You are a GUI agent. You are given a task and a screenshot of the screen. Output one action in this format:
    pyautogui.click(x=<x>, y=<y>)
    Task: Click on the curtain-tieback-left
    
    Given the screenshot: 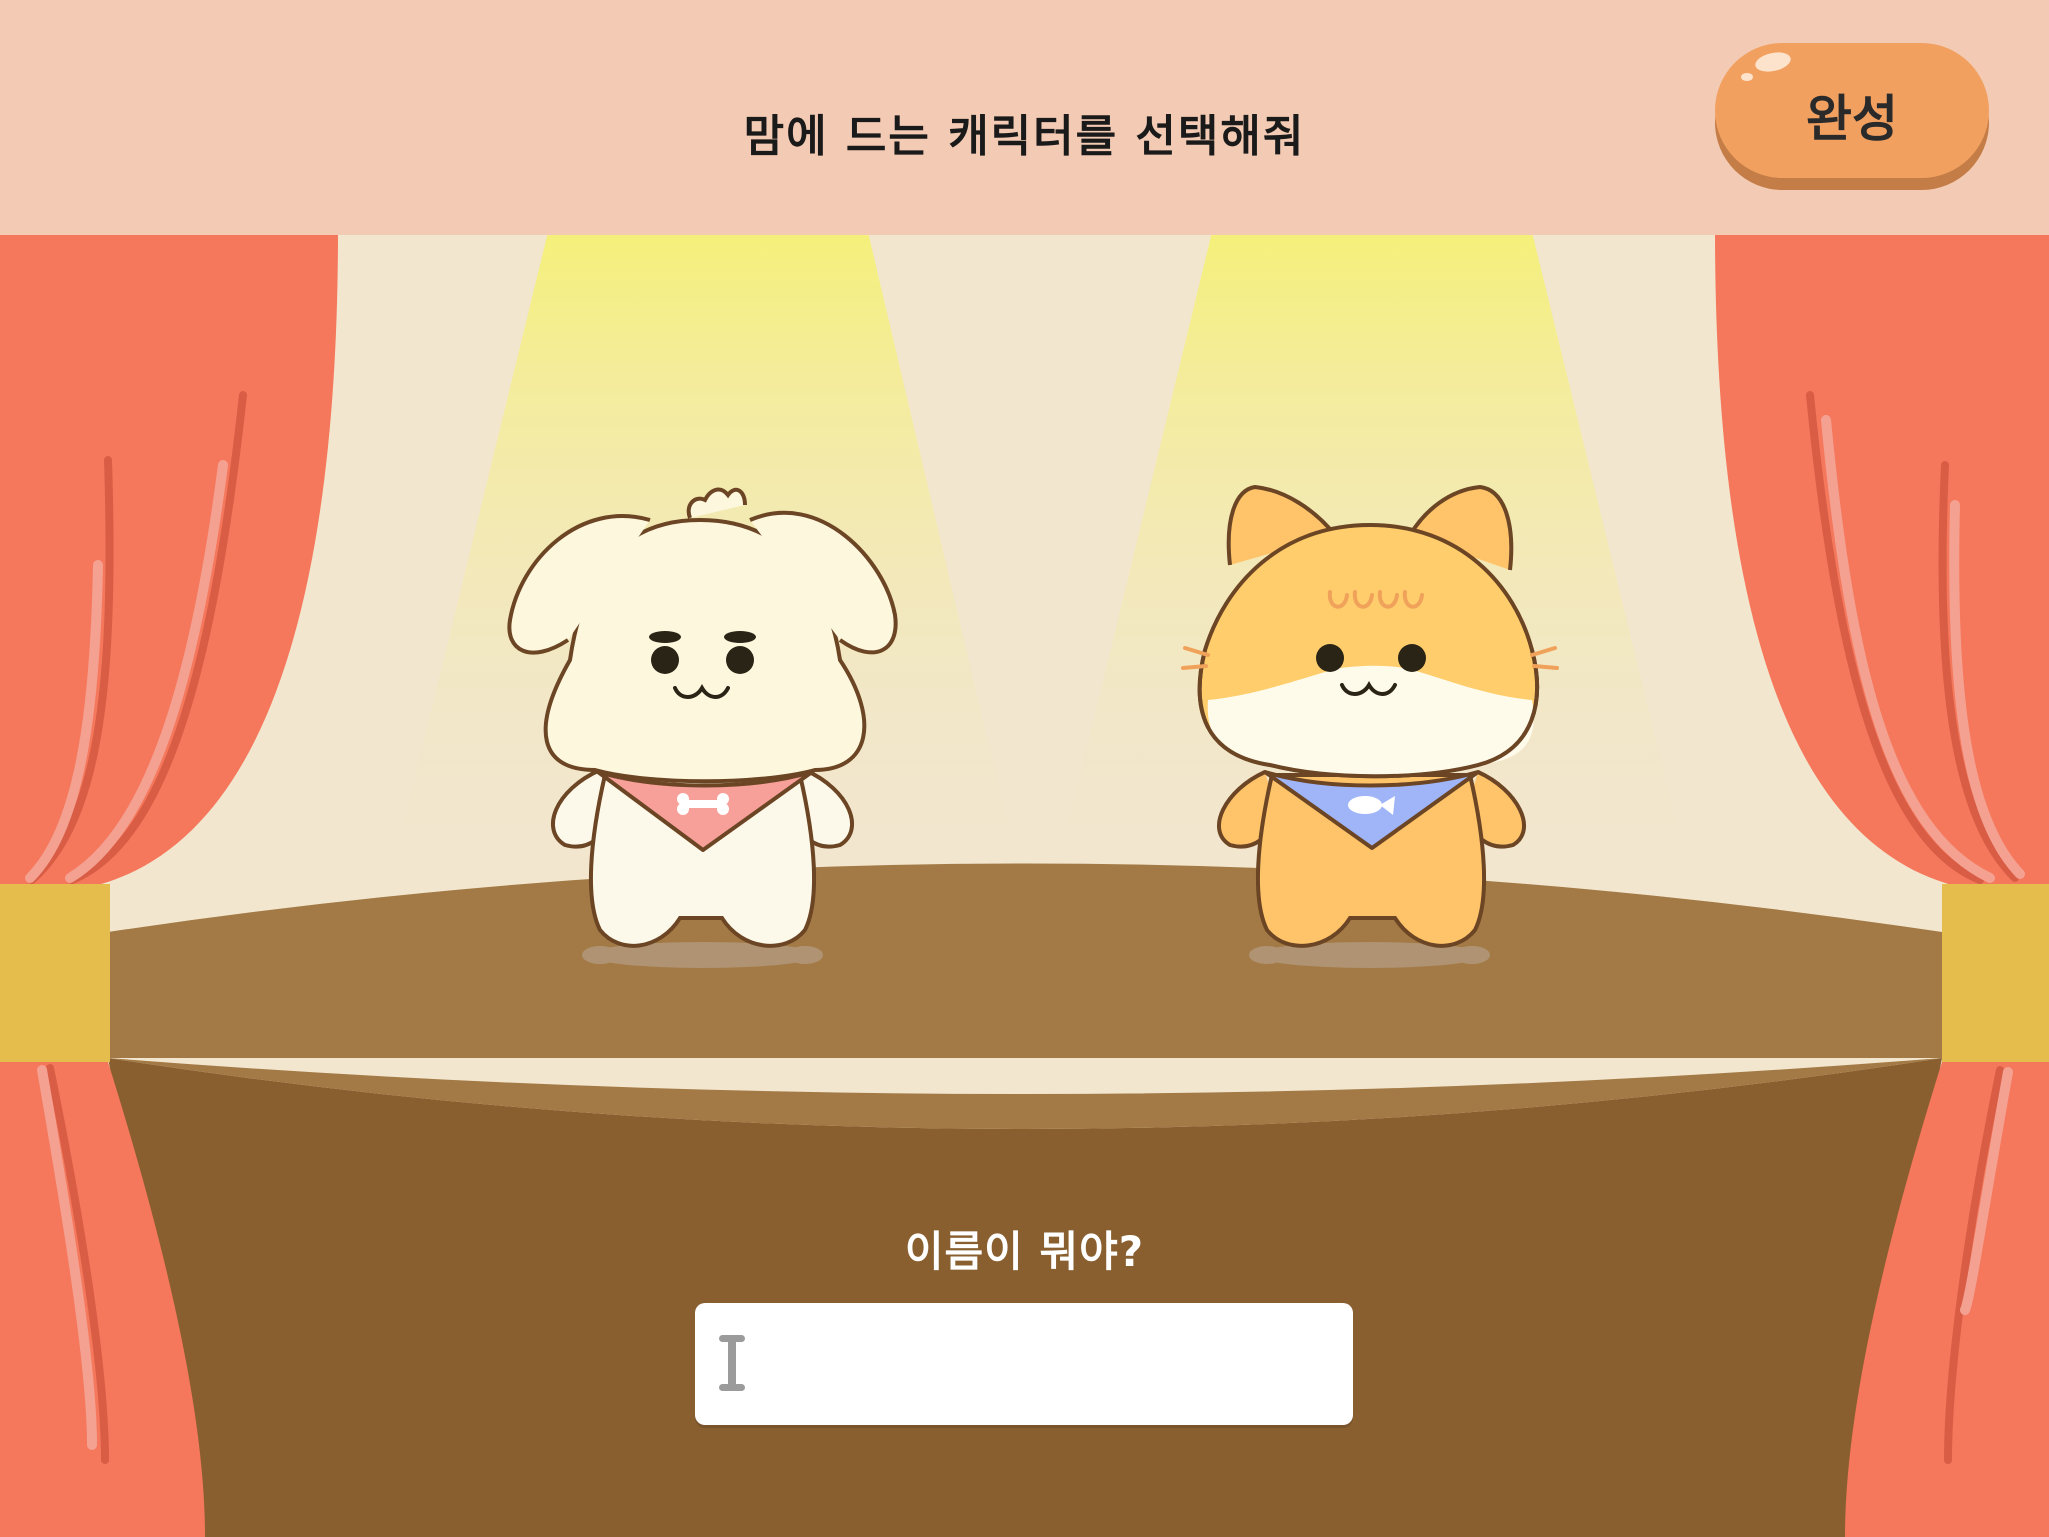 What is the action you would take?
    pyautogui.click(x=55, y=973)
    